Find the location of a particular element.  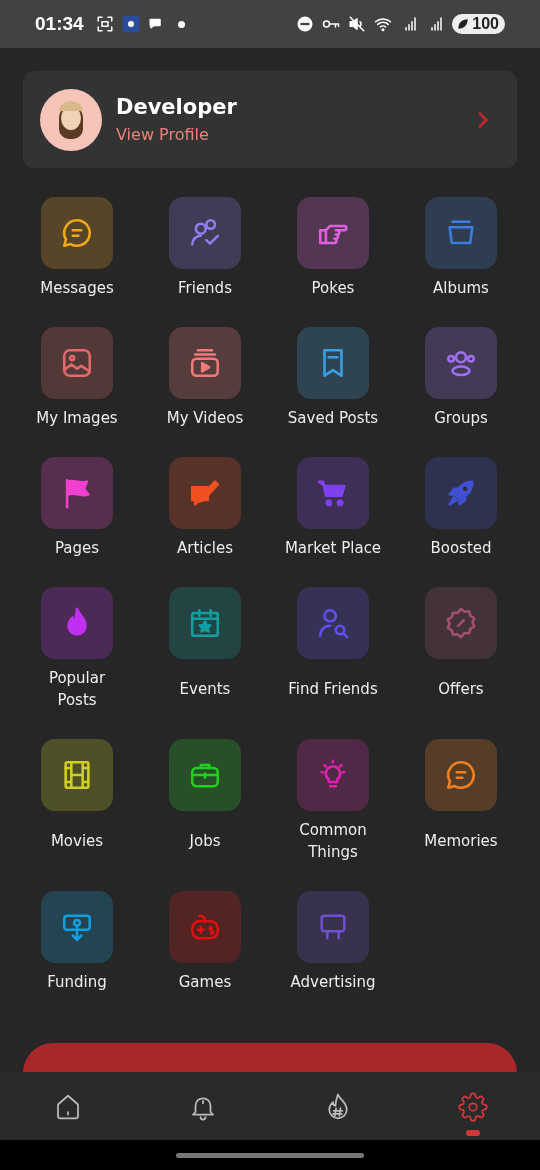

menu-label: Find Friends is located at coordinates (333, 689).